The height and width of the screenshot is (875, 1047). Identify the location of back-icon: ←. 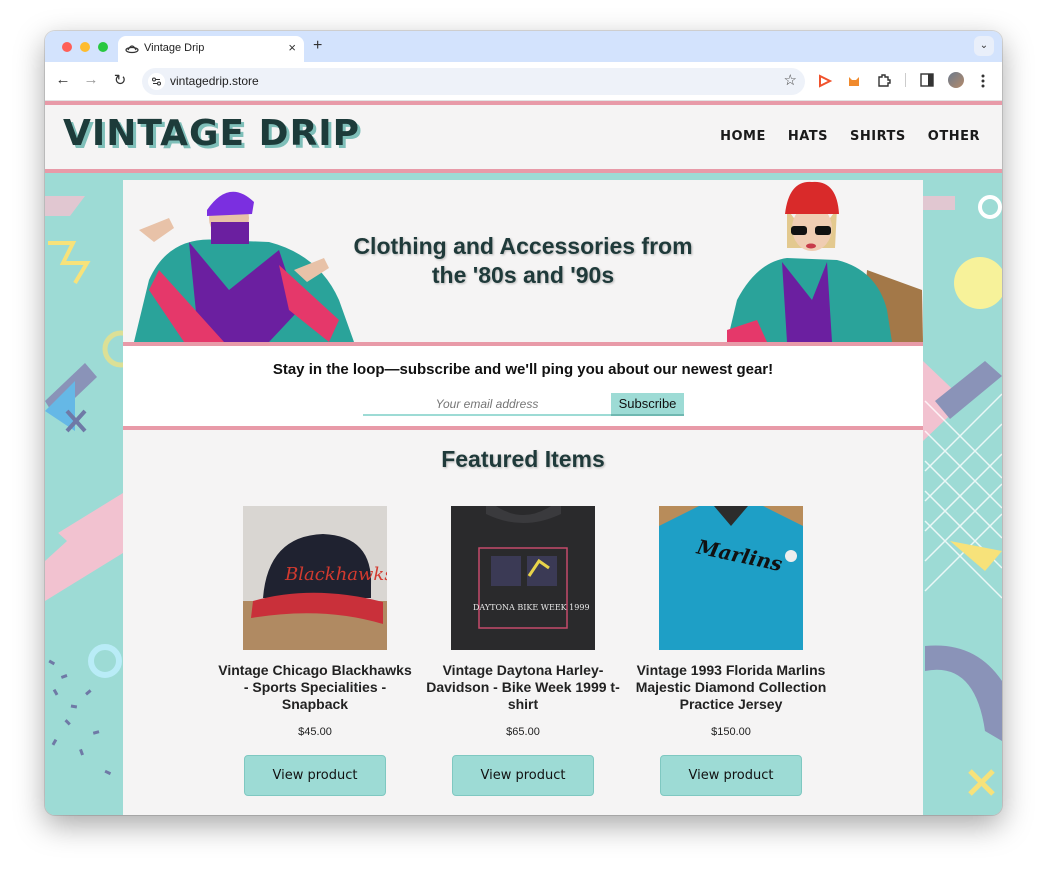
(63, 79).